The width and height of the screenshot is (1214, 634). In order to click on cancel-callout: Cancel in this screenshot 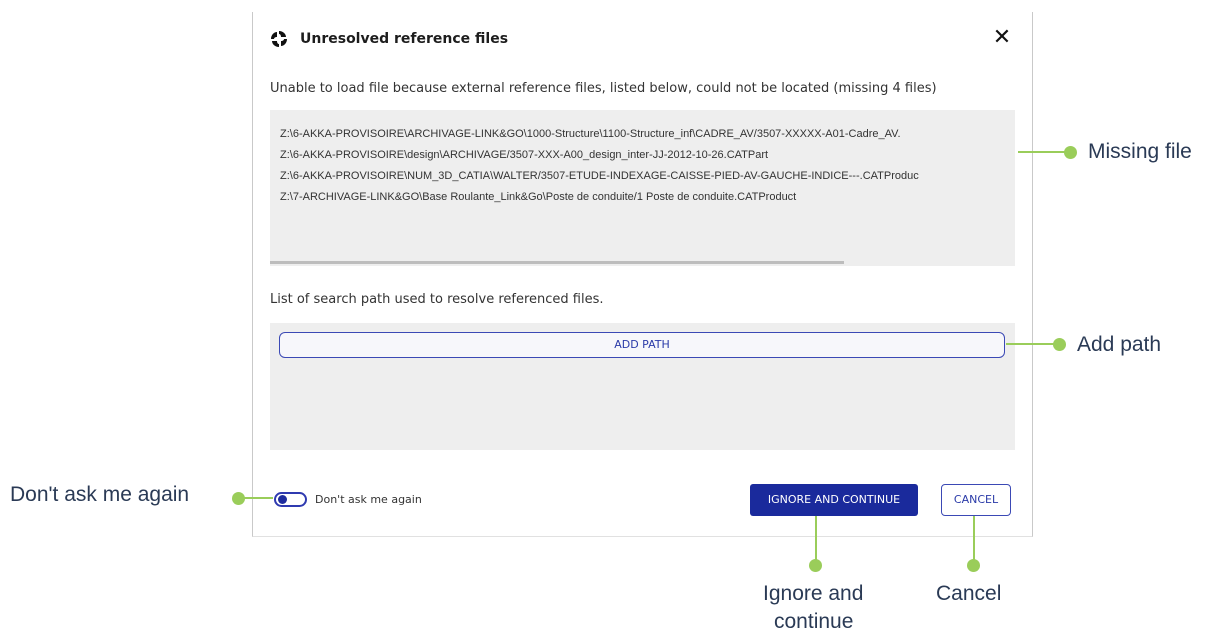, I will do `click(969, 593)`.